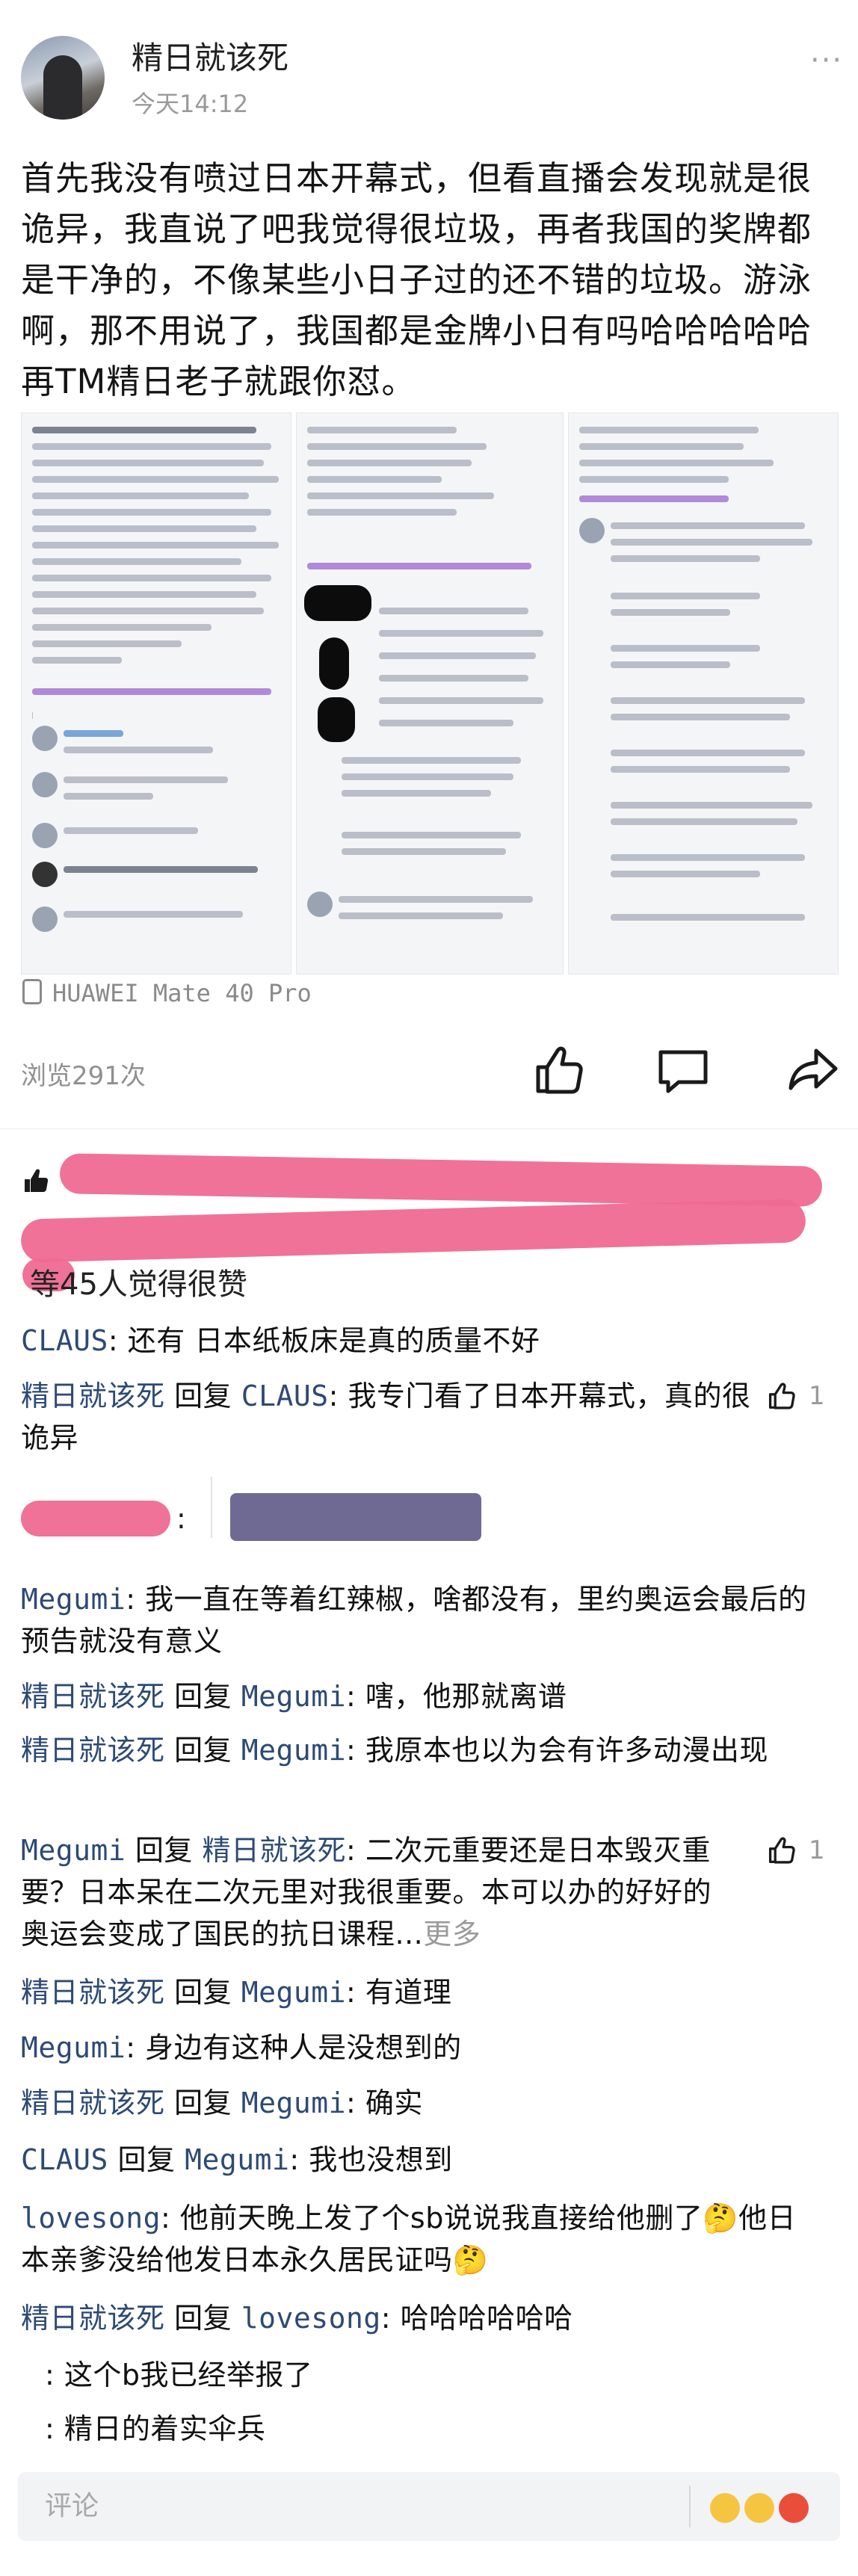  What do you see at coordinates (32, 992) in the screenshot?
I see `phone-icon` at bounding box center [32, 992].